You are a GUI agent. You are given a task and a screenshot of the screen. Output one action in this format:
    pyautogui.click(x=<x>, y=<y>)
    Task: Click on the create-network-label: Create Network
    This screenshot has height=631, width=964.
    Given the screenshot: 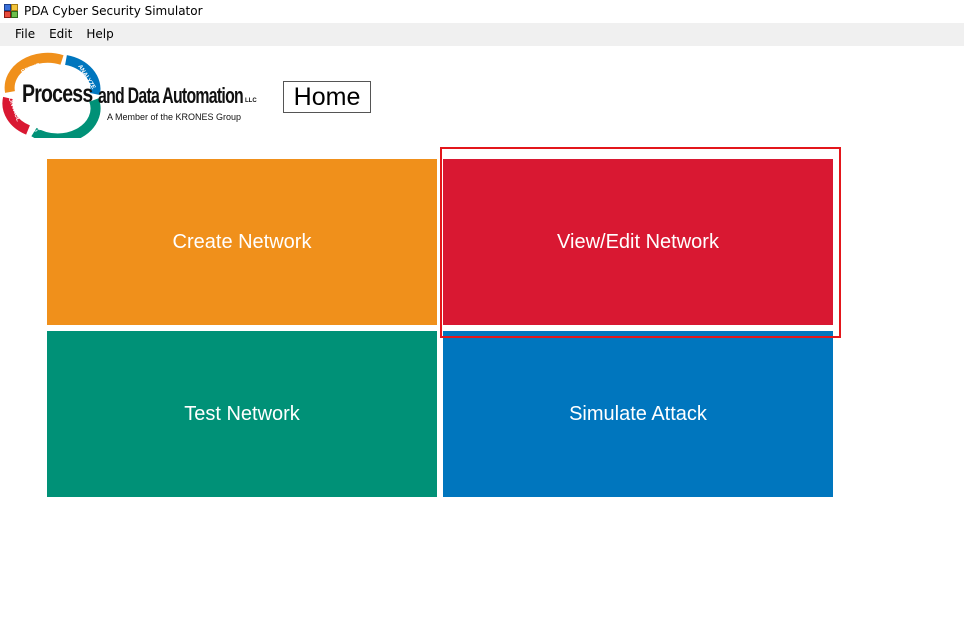 What is the action you would take?
    pyautogui.click(x=242, y=241)
    